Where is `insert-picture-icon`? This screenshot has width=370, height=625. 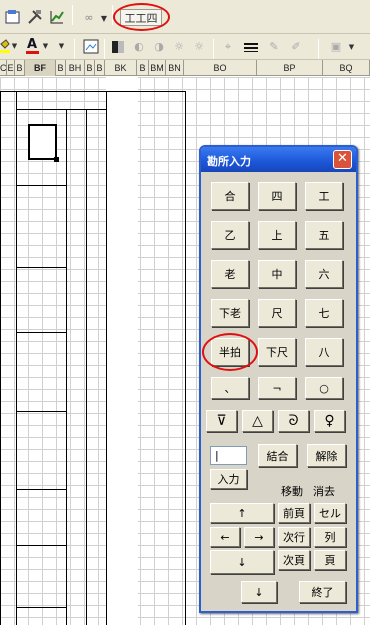
insert-picture-icon is located at coordinates (91, 46).